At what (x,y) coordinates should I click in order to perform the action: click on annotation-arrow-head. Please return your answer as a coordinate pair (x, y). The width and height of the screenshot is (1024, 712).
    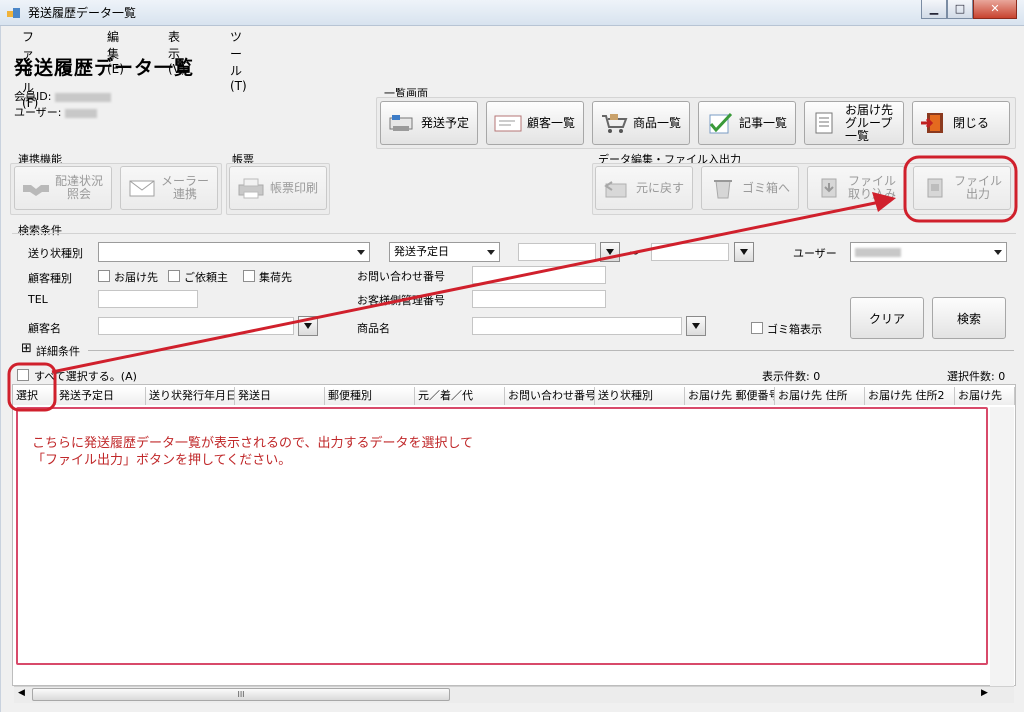
    Looking at the image, I should click on (884, 202).